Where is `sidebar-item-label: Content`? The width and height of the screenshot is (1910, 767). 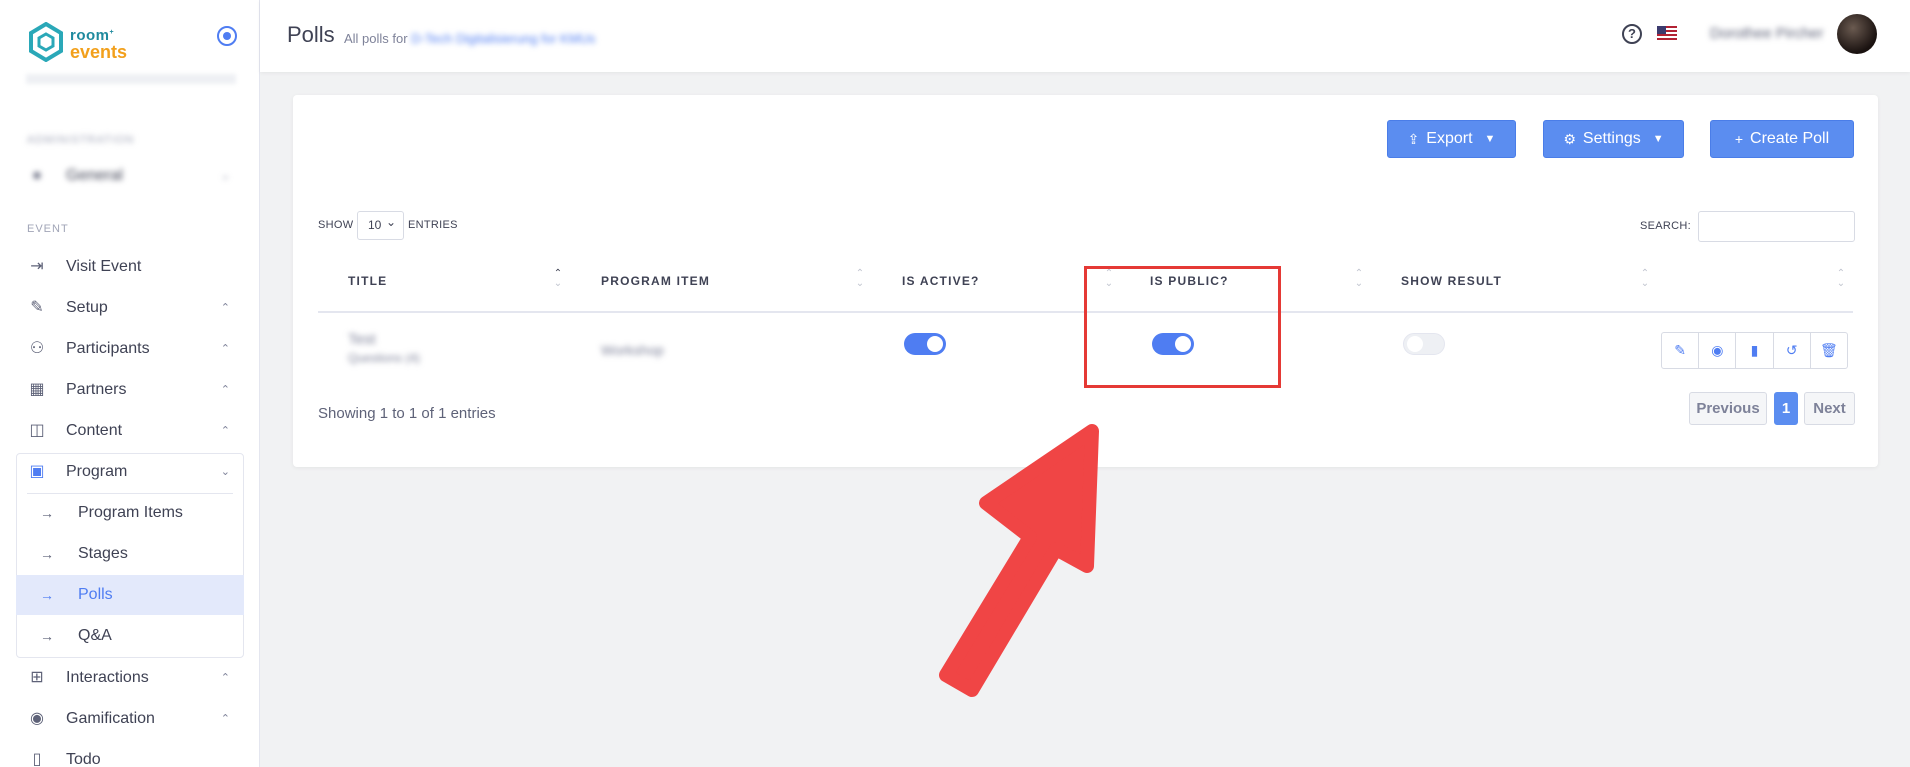
sidebar-item-label: Content is located at coordinates (94, 430).